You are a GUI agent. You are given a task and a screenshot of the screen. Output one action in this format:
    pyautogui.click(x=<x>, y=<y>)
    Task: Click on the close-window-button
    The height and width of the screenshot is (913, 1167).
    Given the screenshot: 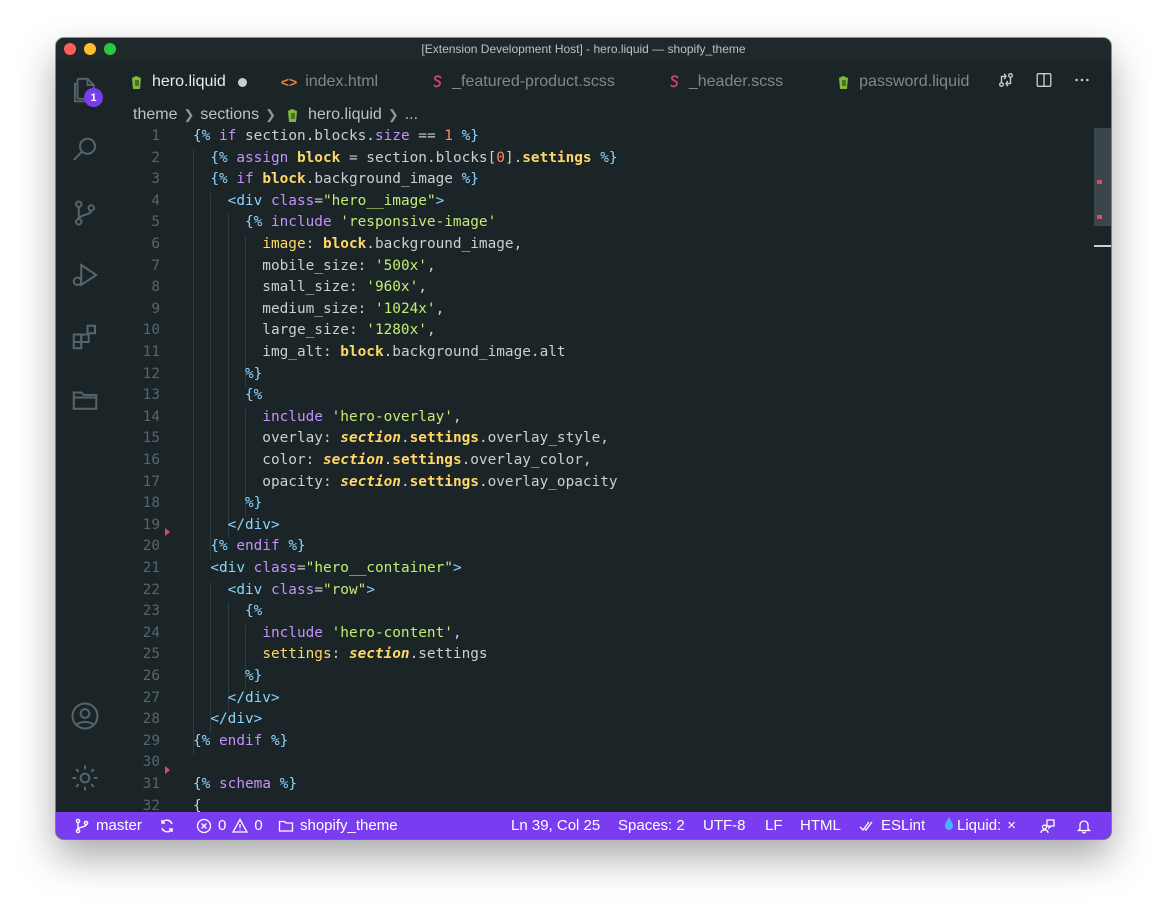 What is the action you would take?
    pyautogui.click(x=70, y=49)
    